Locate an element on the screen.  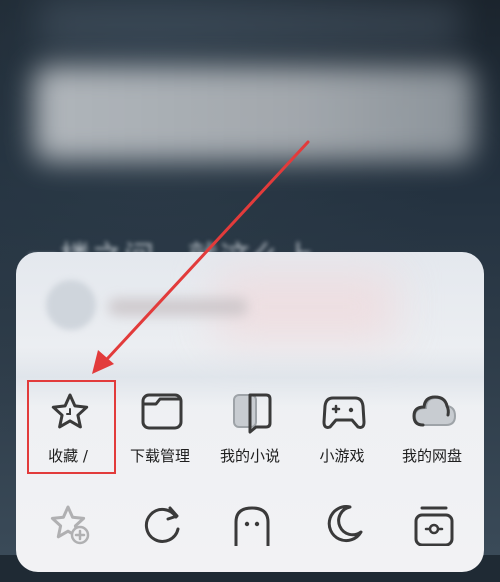
menu-item-label: 我的小说 is located at coordinates (249, 456).